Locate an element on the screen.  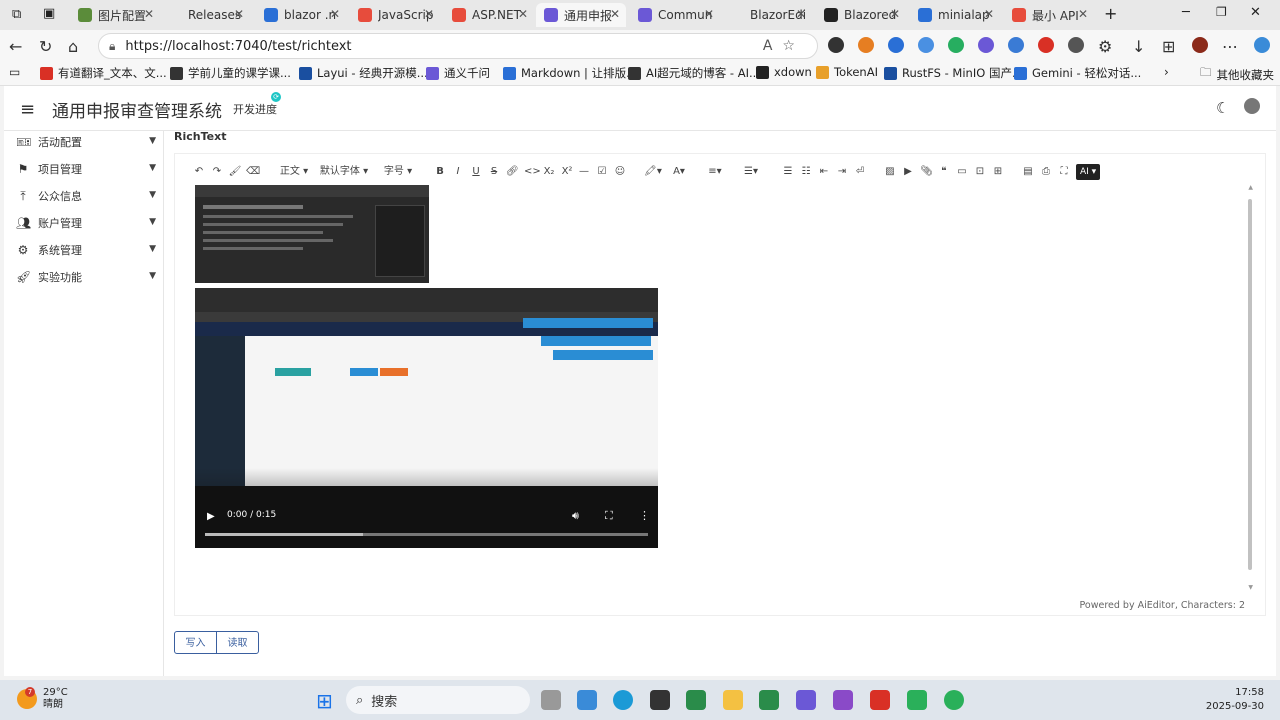
file-explorer-icon is located at coordinates (733, 700).